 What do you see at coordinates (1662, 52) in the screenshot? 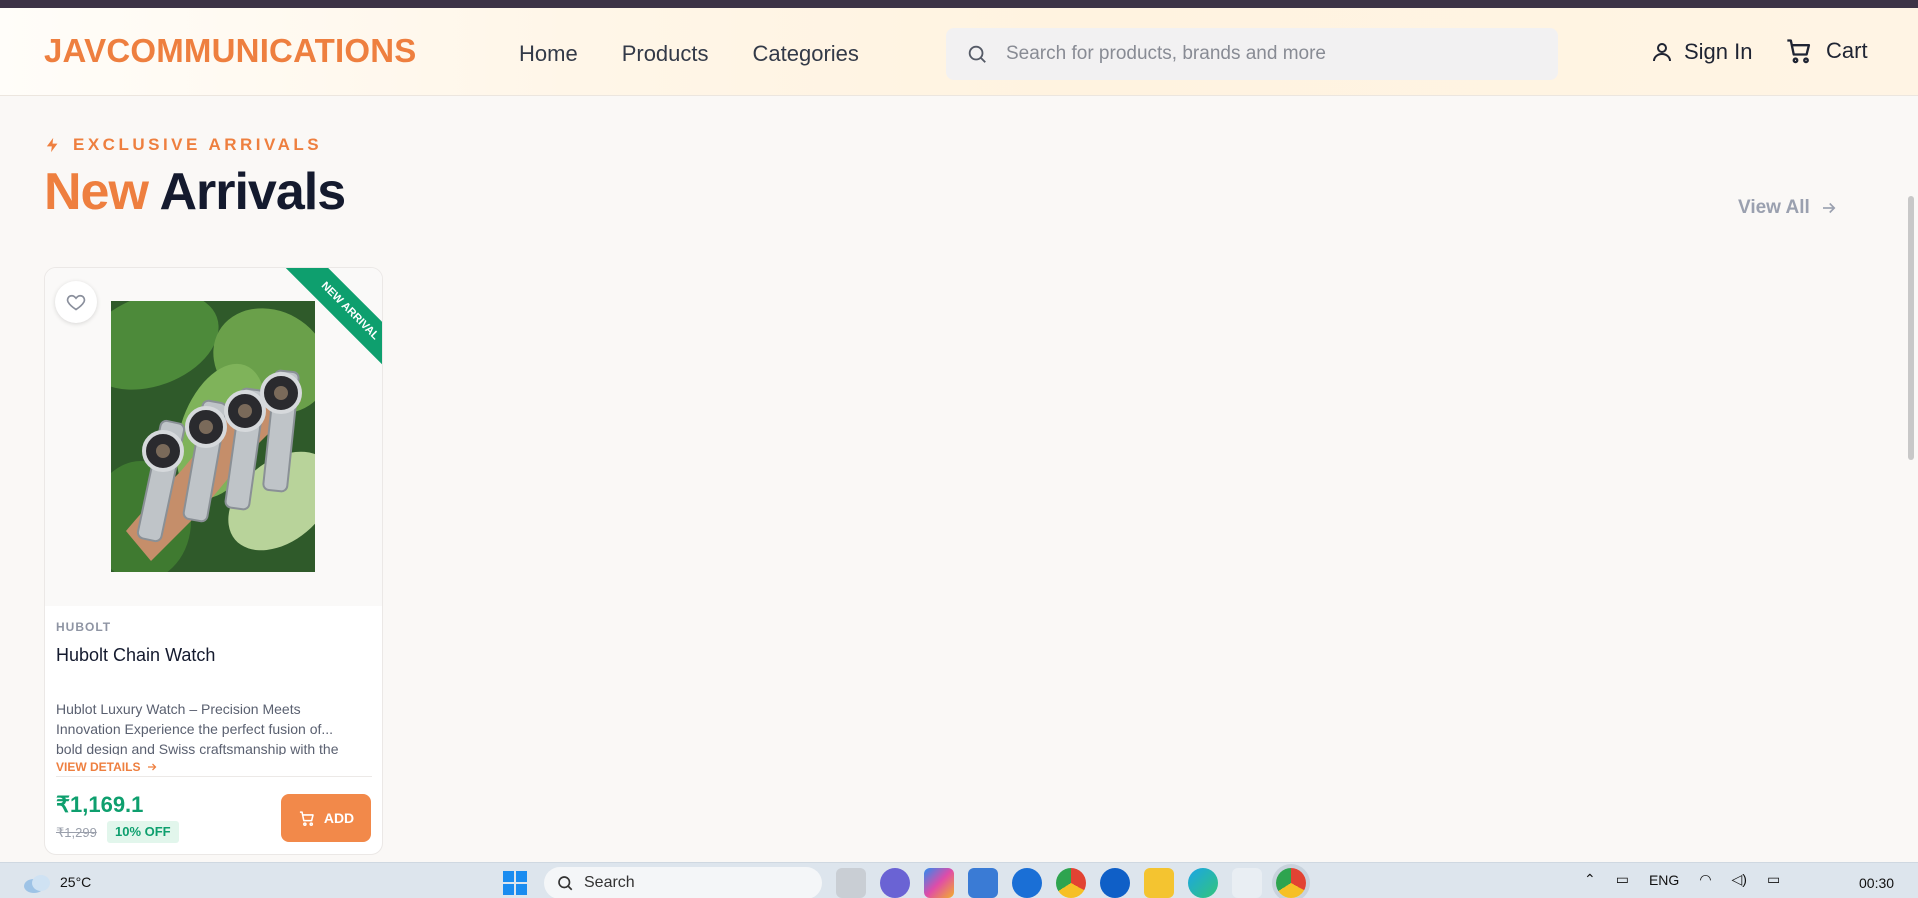
I see `user-icon` at bounding box center [1662, 52].